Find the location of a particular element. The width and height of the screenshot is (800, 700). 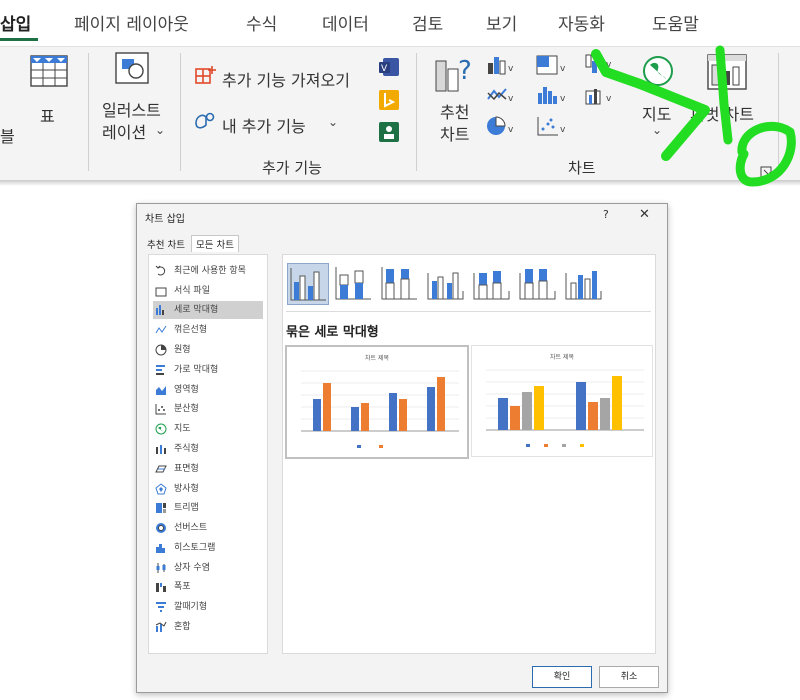

category-item-waterfall: 폭포 is located at coordinates (208, 587).